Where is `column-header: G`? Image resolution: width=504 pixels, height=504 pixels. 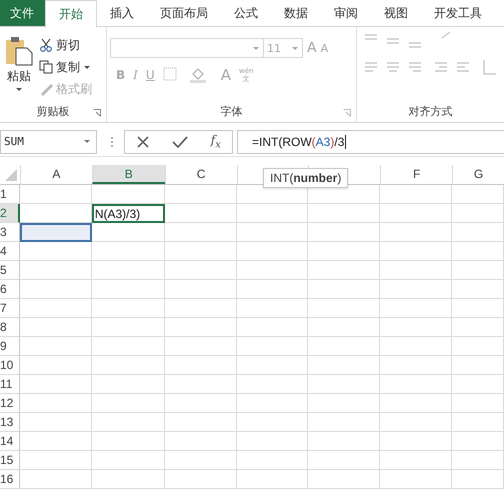
column-header: G is located at coordinates (478, 174).